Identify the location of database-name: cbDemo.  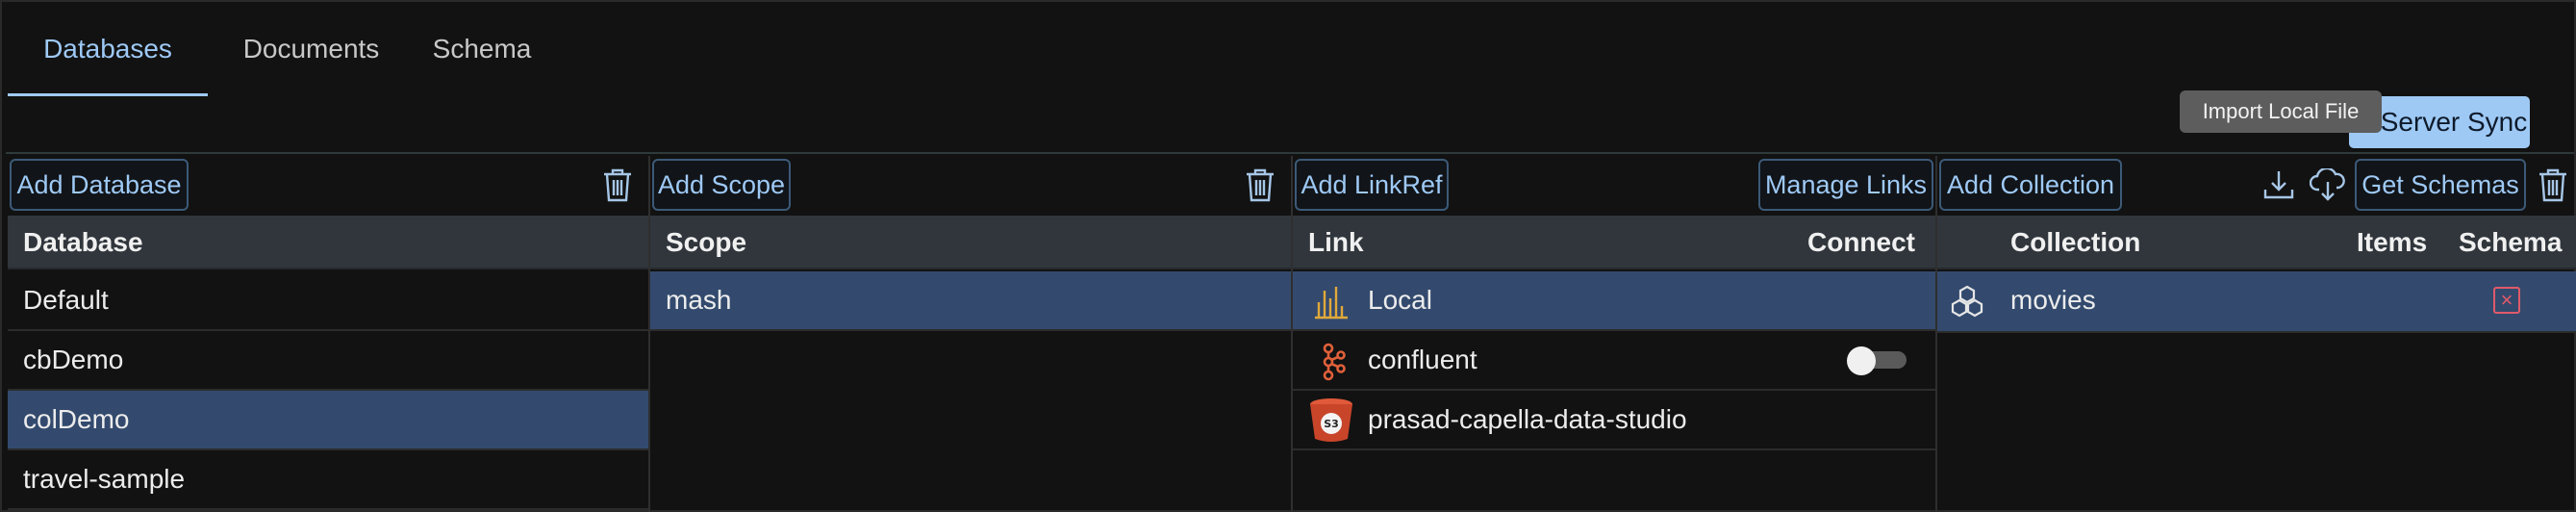
(74, 359).